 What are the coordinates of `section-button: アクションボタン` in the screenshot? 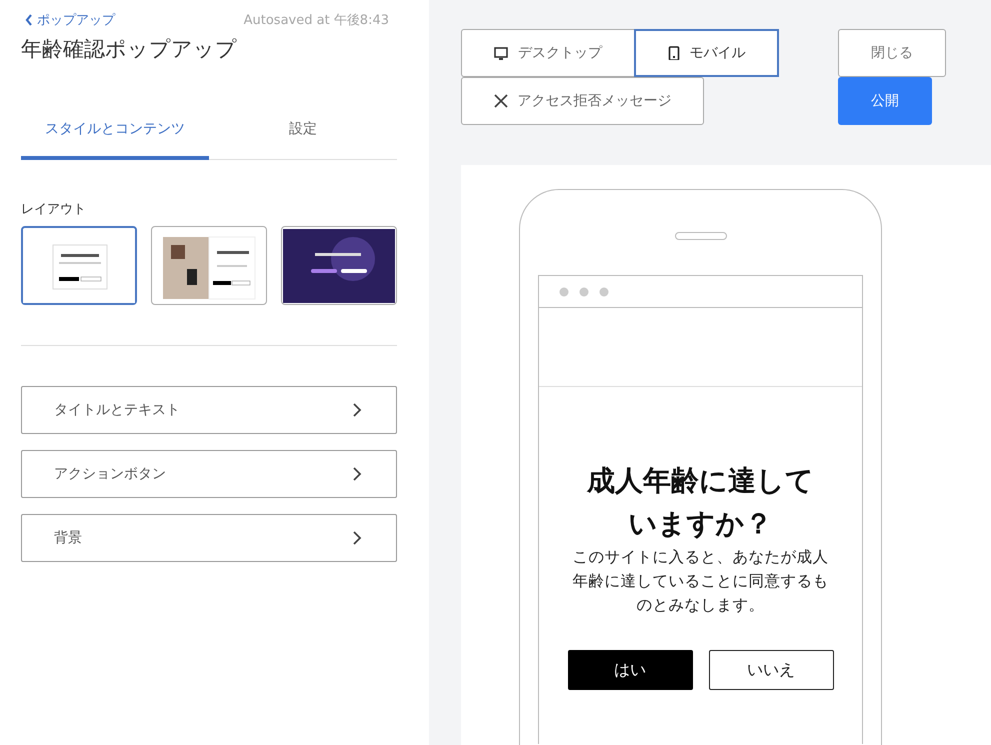 It's located at (209, 474).